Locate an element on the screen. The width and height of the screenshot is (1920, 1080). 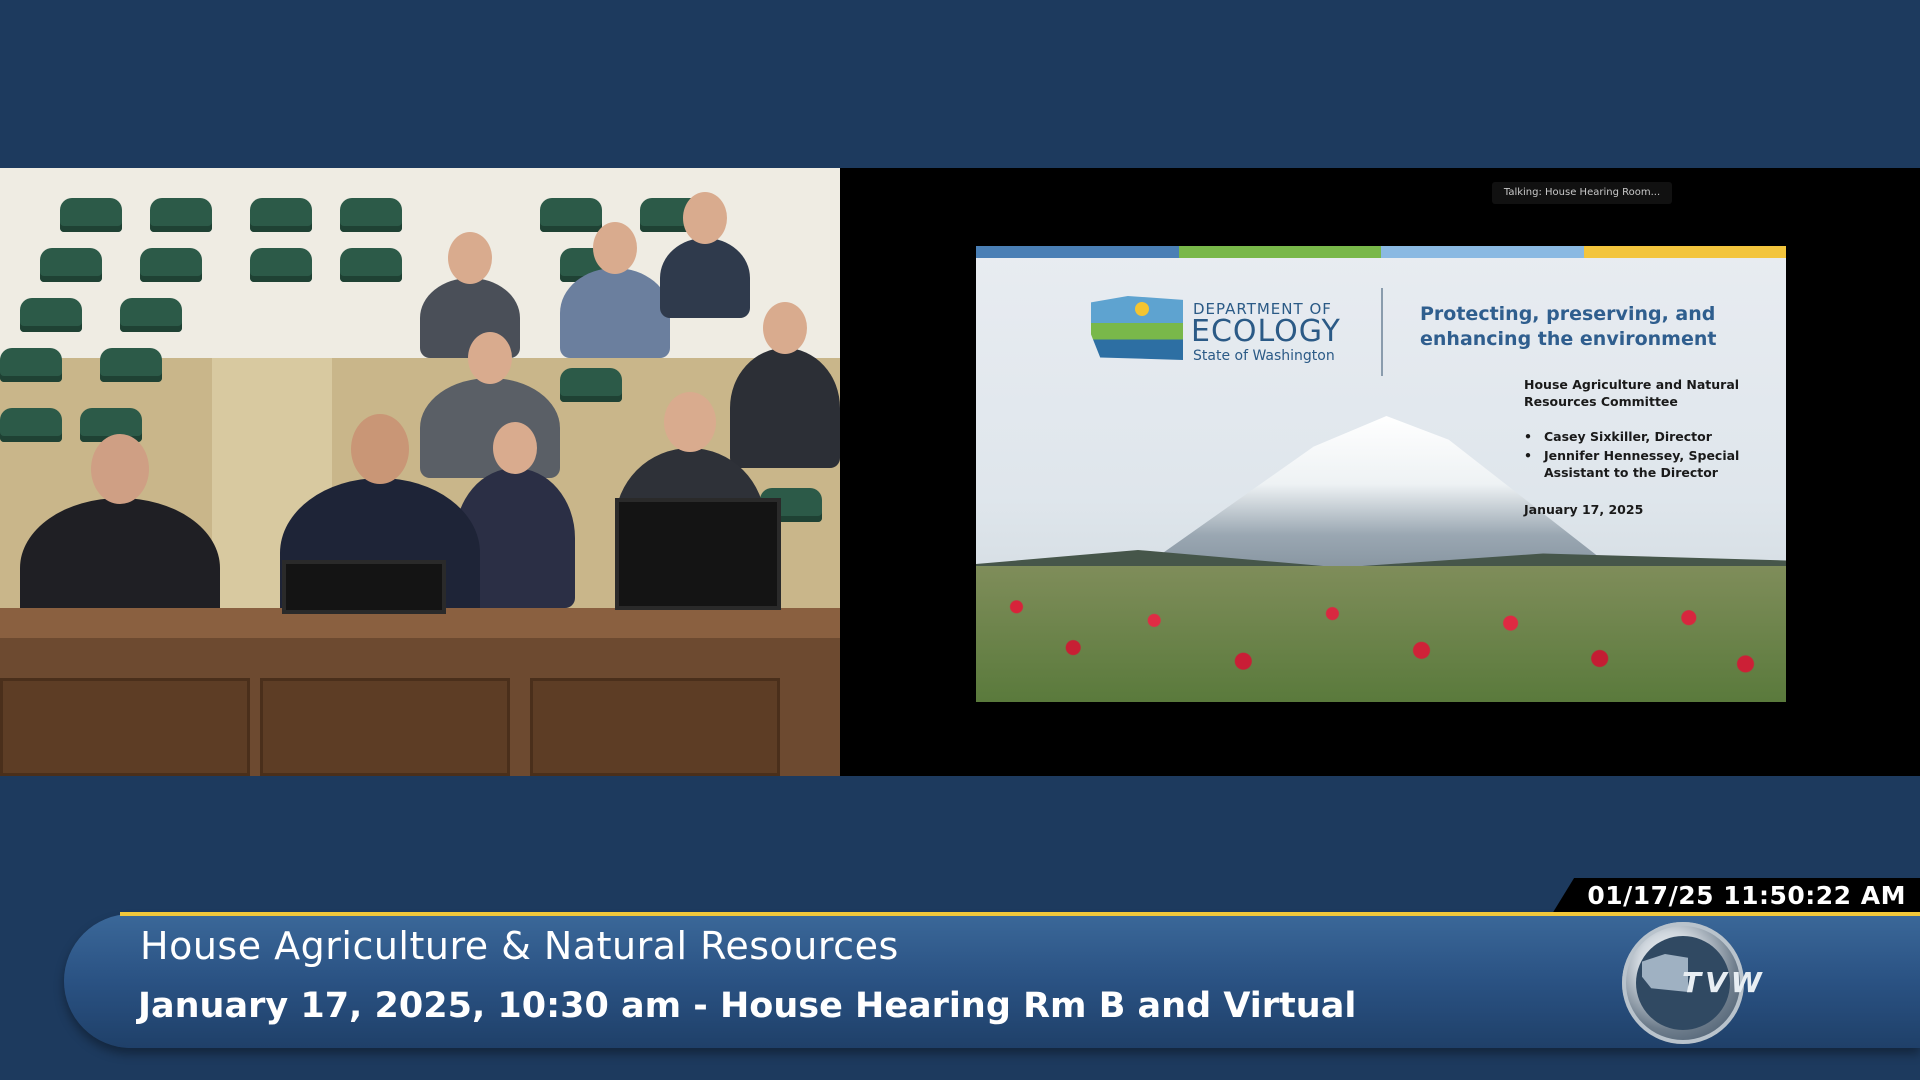
wildflower-meadow-image is located at coordinates (1381, 634).